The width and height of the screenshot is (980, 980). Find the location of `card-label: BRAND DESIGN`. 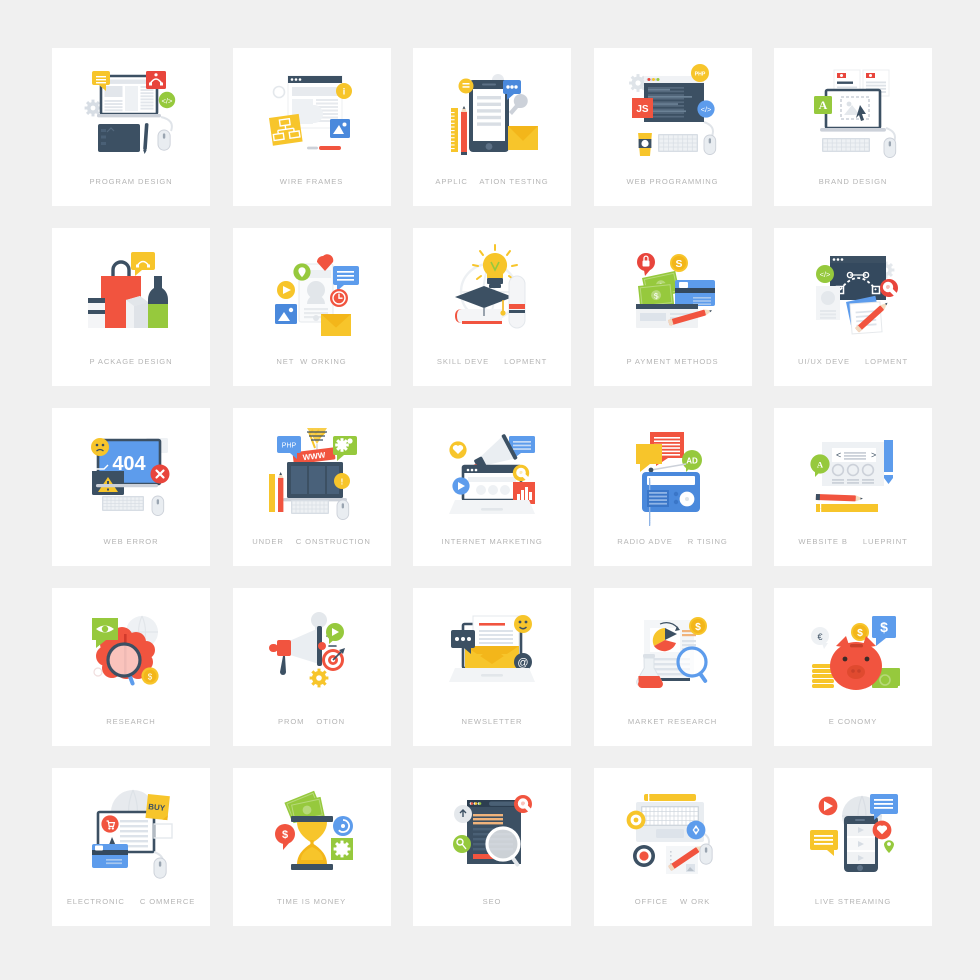

card-label: BRAND DESIGN is located at coordinates (853, 181).